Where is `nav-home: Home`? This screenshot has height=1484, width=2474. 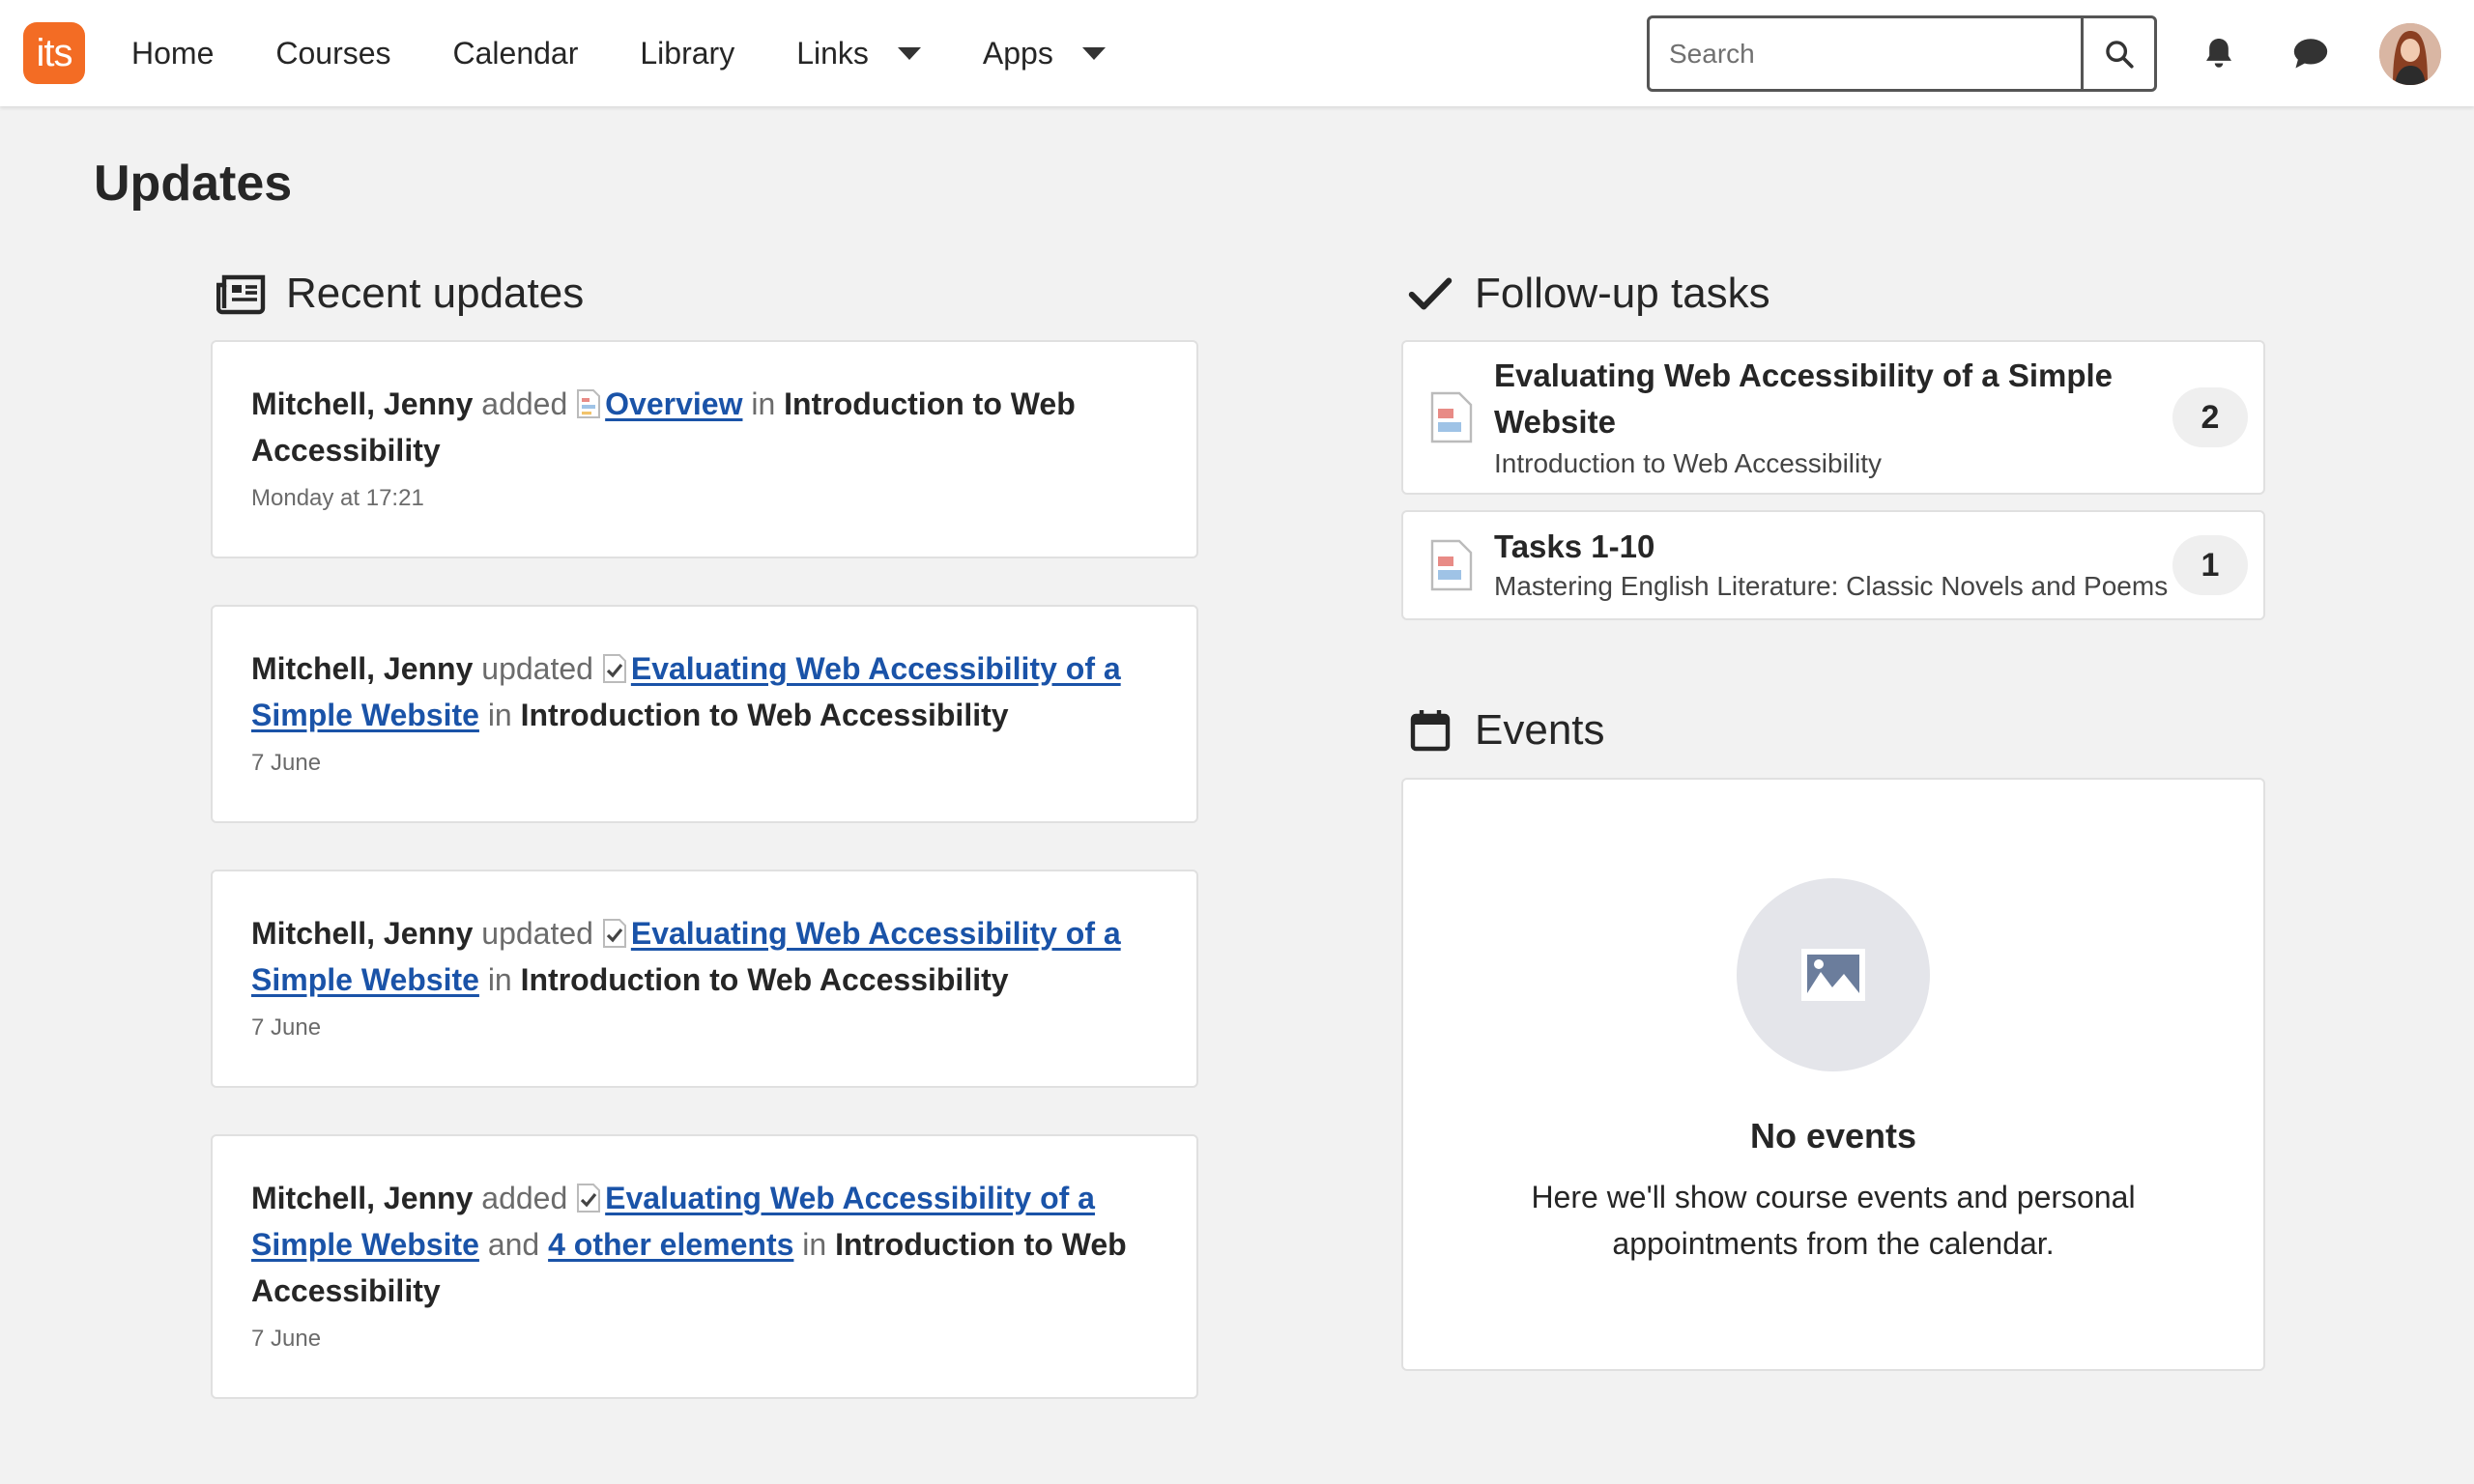 nav-home: Home is located at coordinates (173, 54).